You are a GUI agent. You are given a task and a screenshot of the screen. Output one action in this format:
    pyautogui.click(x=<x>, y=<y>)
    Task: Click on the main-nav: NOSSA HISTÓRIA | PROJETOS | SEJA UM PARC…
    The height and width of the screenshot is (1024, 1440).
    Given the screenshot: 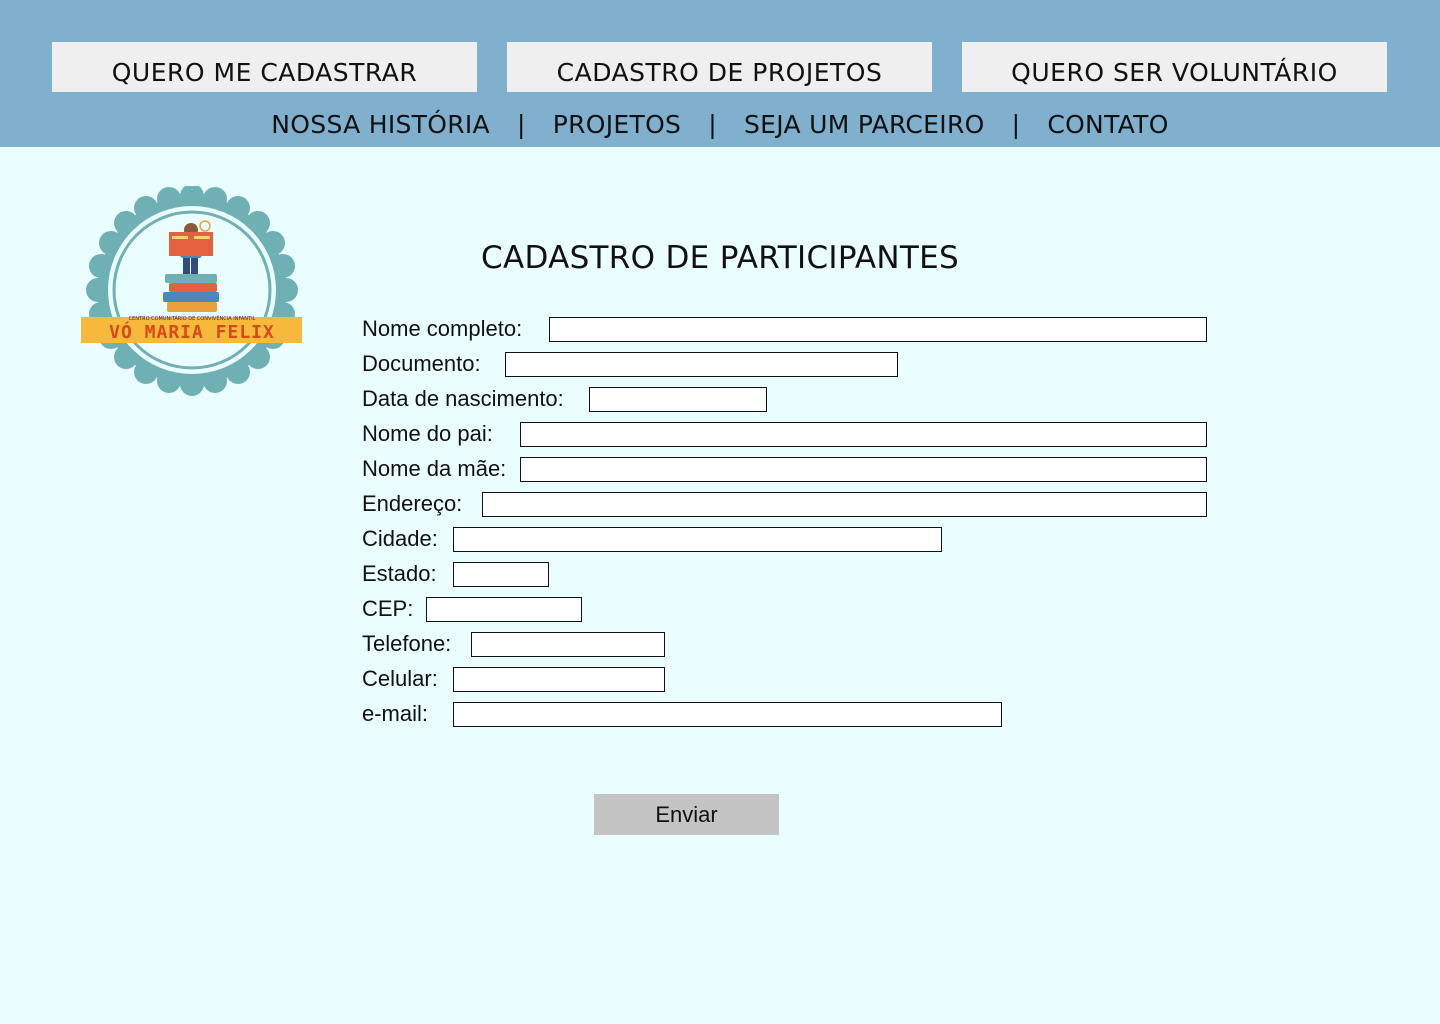 What is the action you would take?
    pyautogui.click(x=720, y=124)
    